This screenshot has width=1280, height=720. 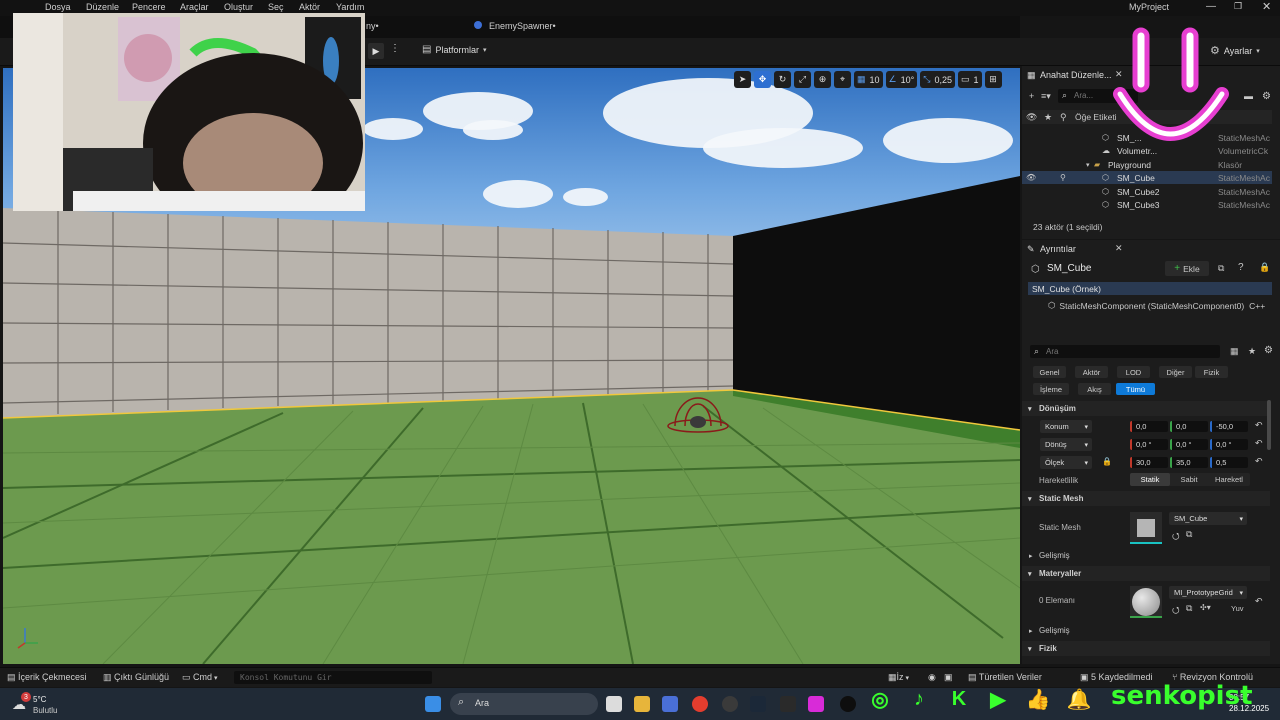 I want to click on section-transform: ▾ Dönüşüm, so click(x=1146, y=408).